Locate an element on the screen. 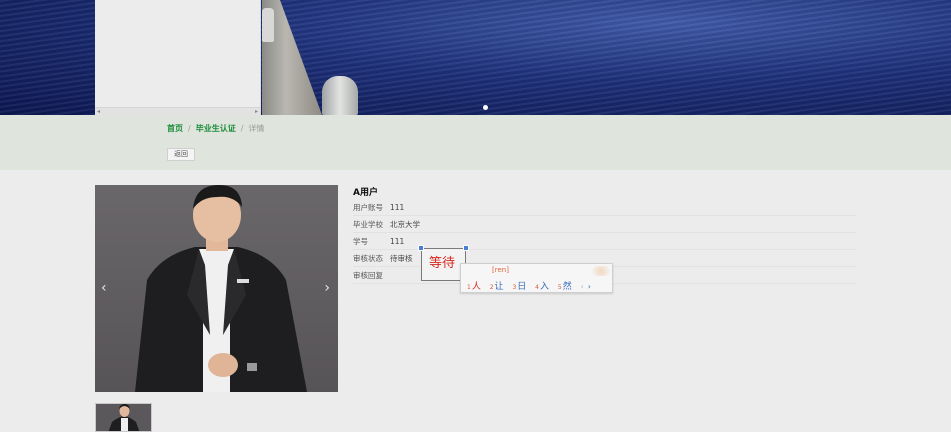  selection-handle-start is located at coordinates (421, 248).